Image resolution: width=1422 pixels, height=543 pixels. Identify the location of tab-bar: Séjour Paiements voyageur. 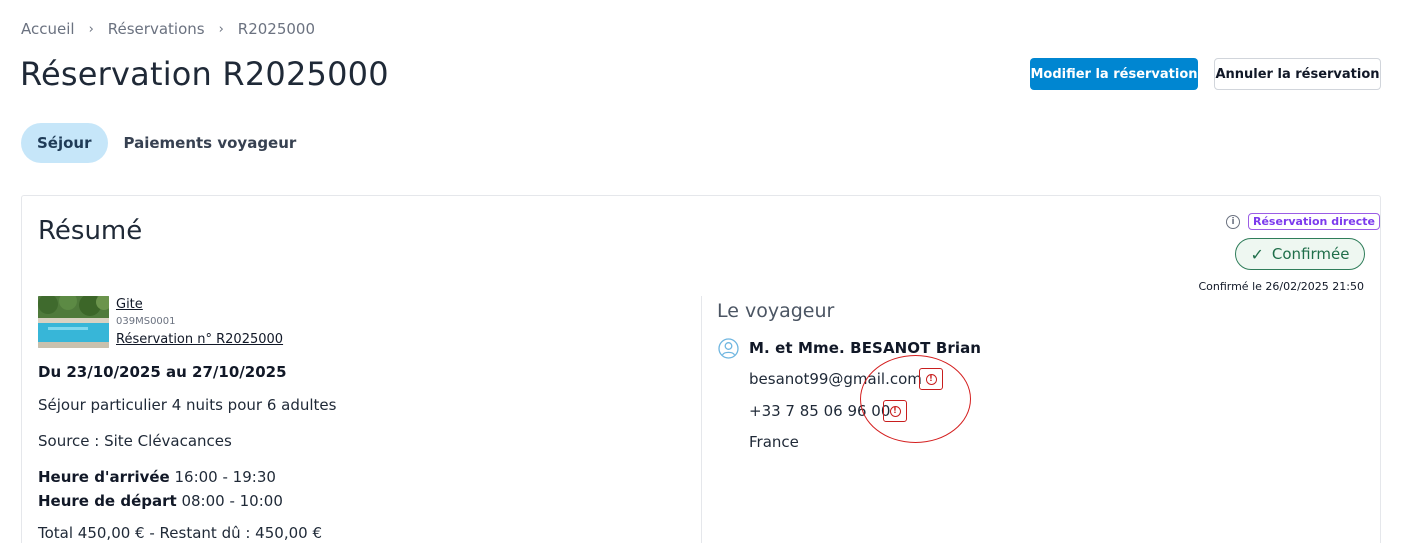
(166, 143).